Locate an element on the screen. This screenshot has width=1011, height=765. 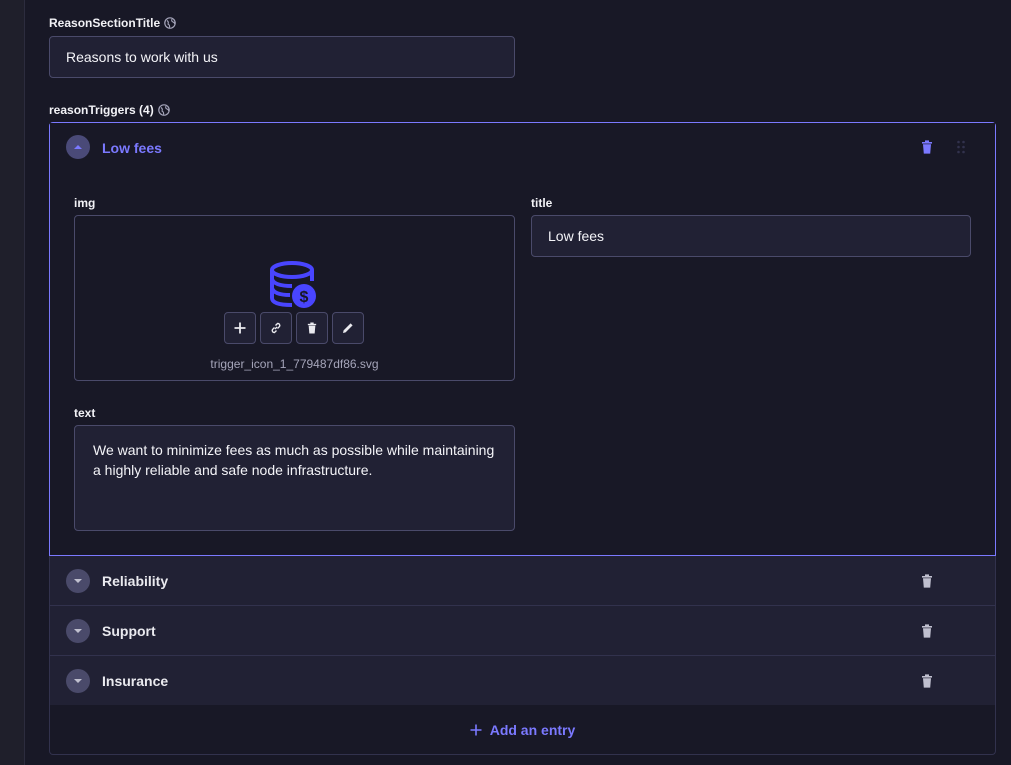
reason-triggers-label-text: reasonTriggers (4) is located at coordinates (101, 110).